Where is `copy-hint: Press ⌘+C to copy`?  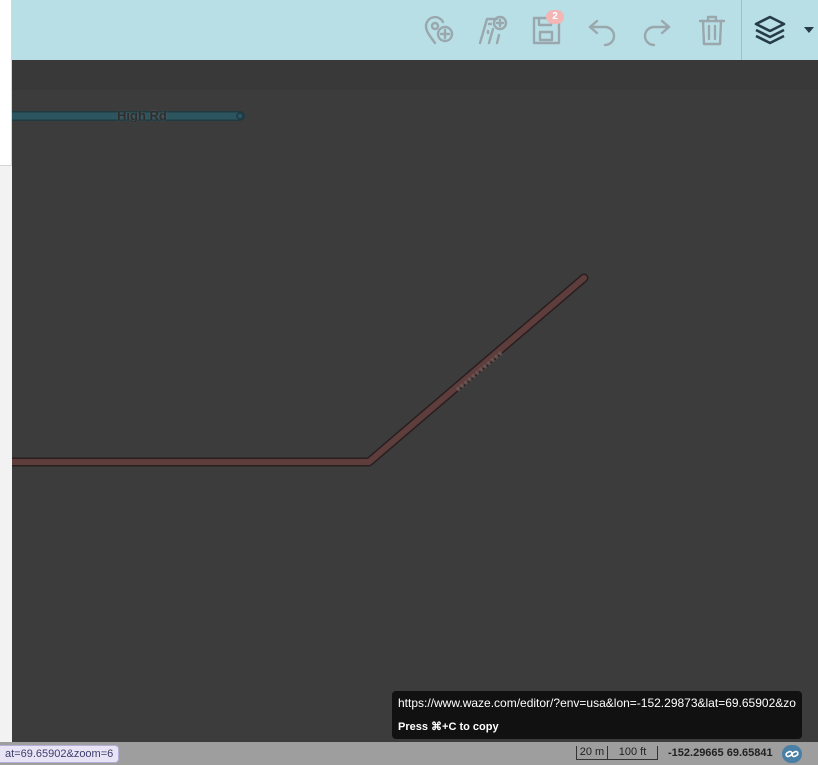 copy-hint: Press ⌘+C to copy is located at coordinates (448, 727).